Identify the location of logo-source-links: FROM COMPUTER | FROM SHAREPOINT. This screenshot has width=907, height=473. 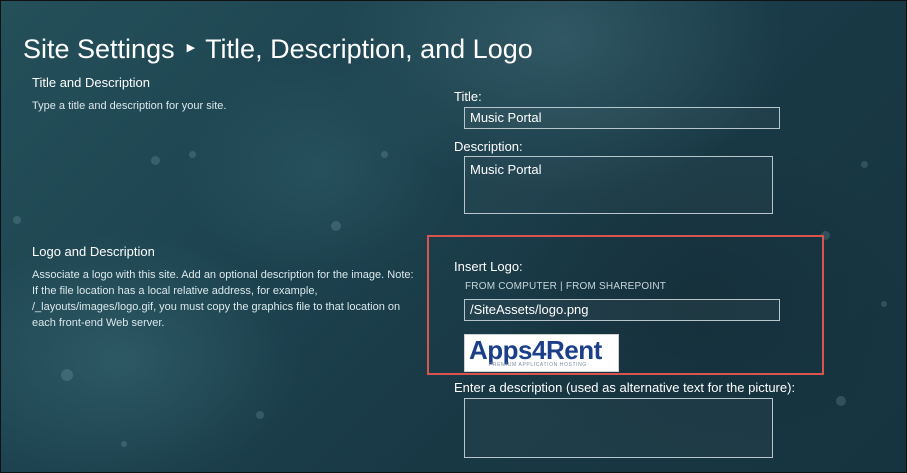
(565, 286).